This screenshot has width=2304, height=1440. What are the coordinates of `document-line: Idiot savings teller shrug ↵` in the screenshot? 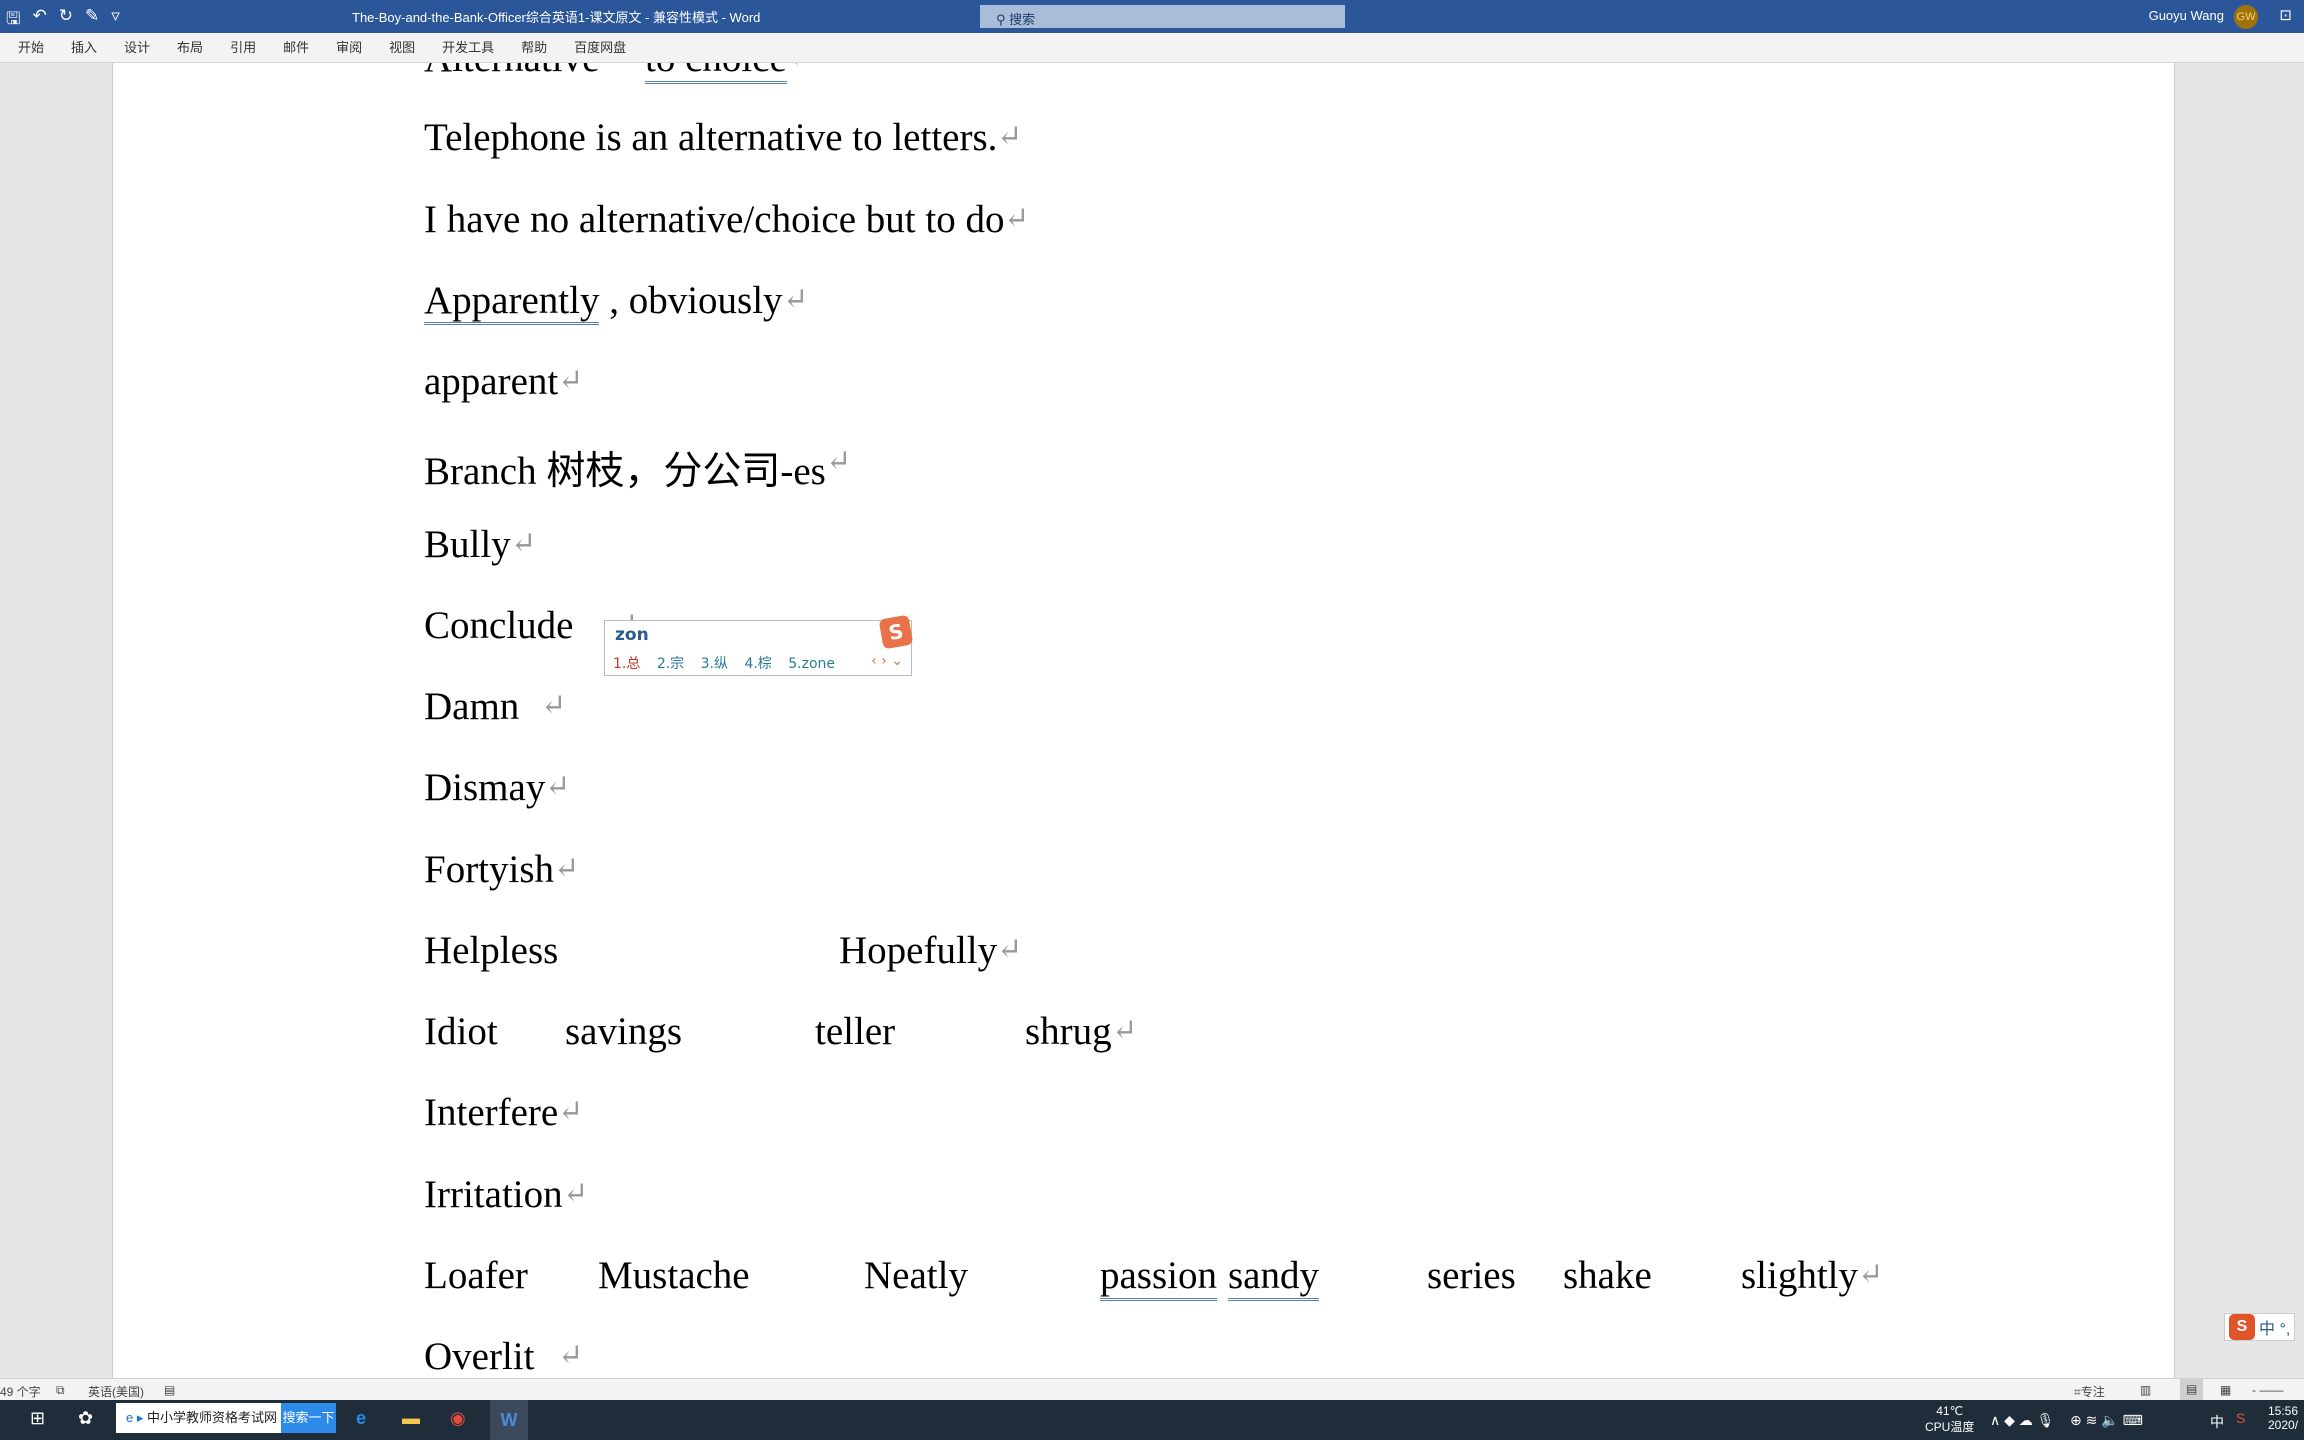 It's located at (1143, 1039).